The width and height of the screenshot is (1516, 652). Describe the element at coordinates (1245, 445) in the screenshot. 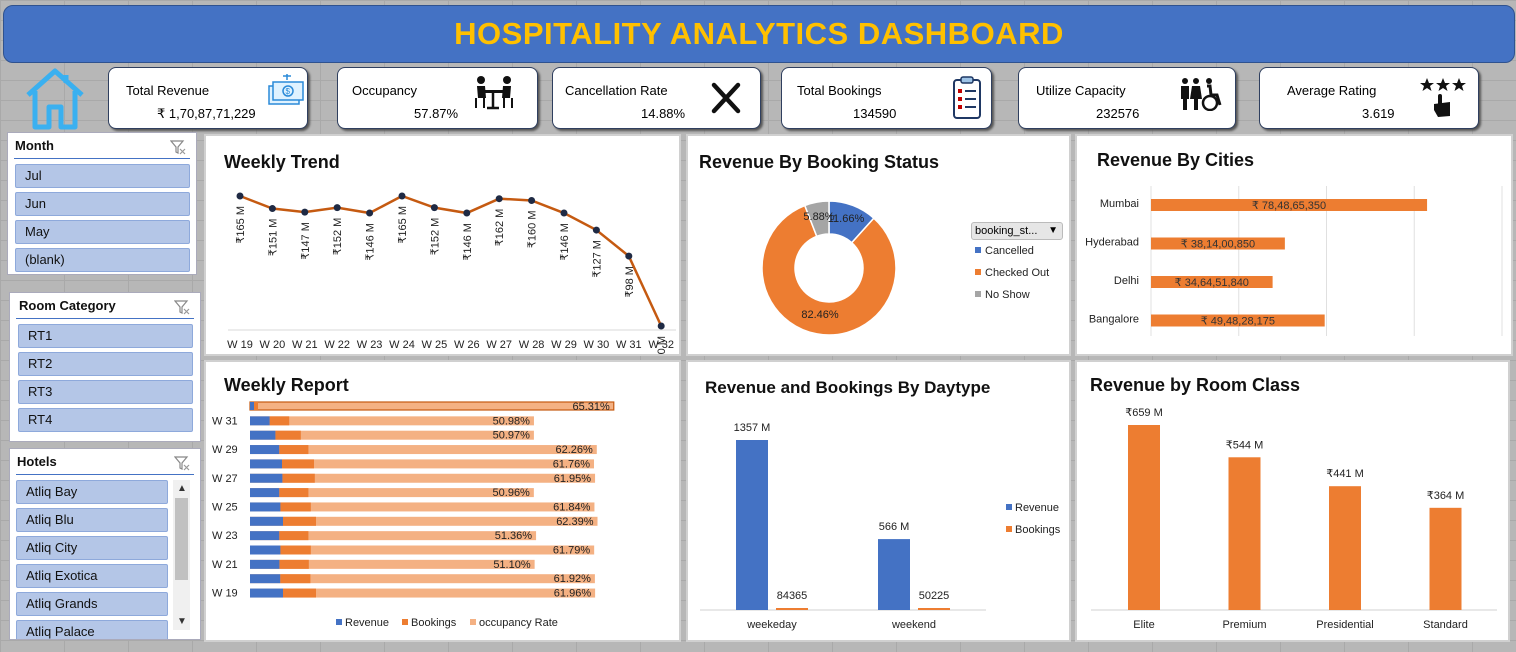

I see `bar-data-label: ₹544 M` at that location.